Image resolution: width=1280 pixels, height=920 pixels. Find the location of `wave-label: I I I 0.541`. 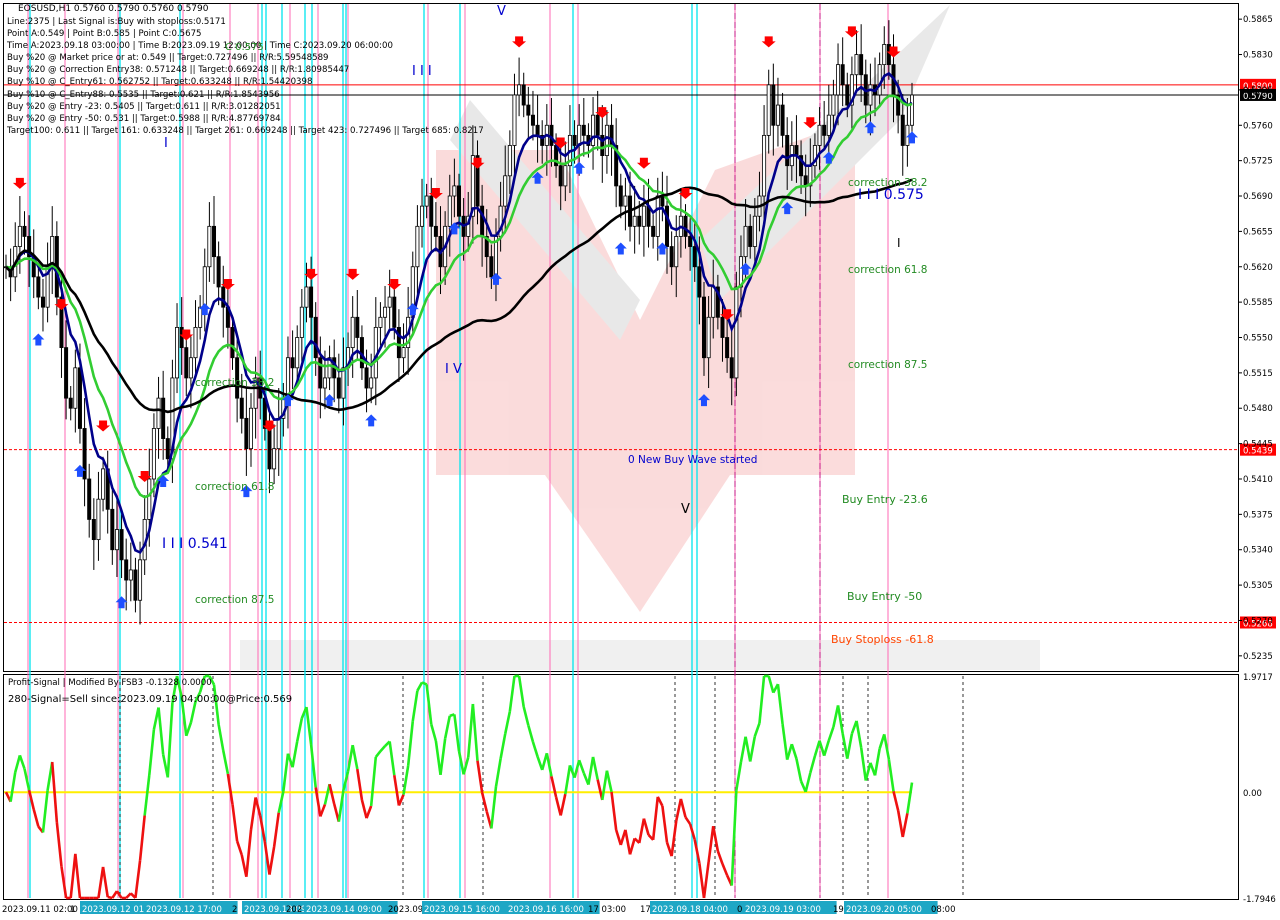

wave-label: I I I 0.541 is located at coordinates (195, 544).